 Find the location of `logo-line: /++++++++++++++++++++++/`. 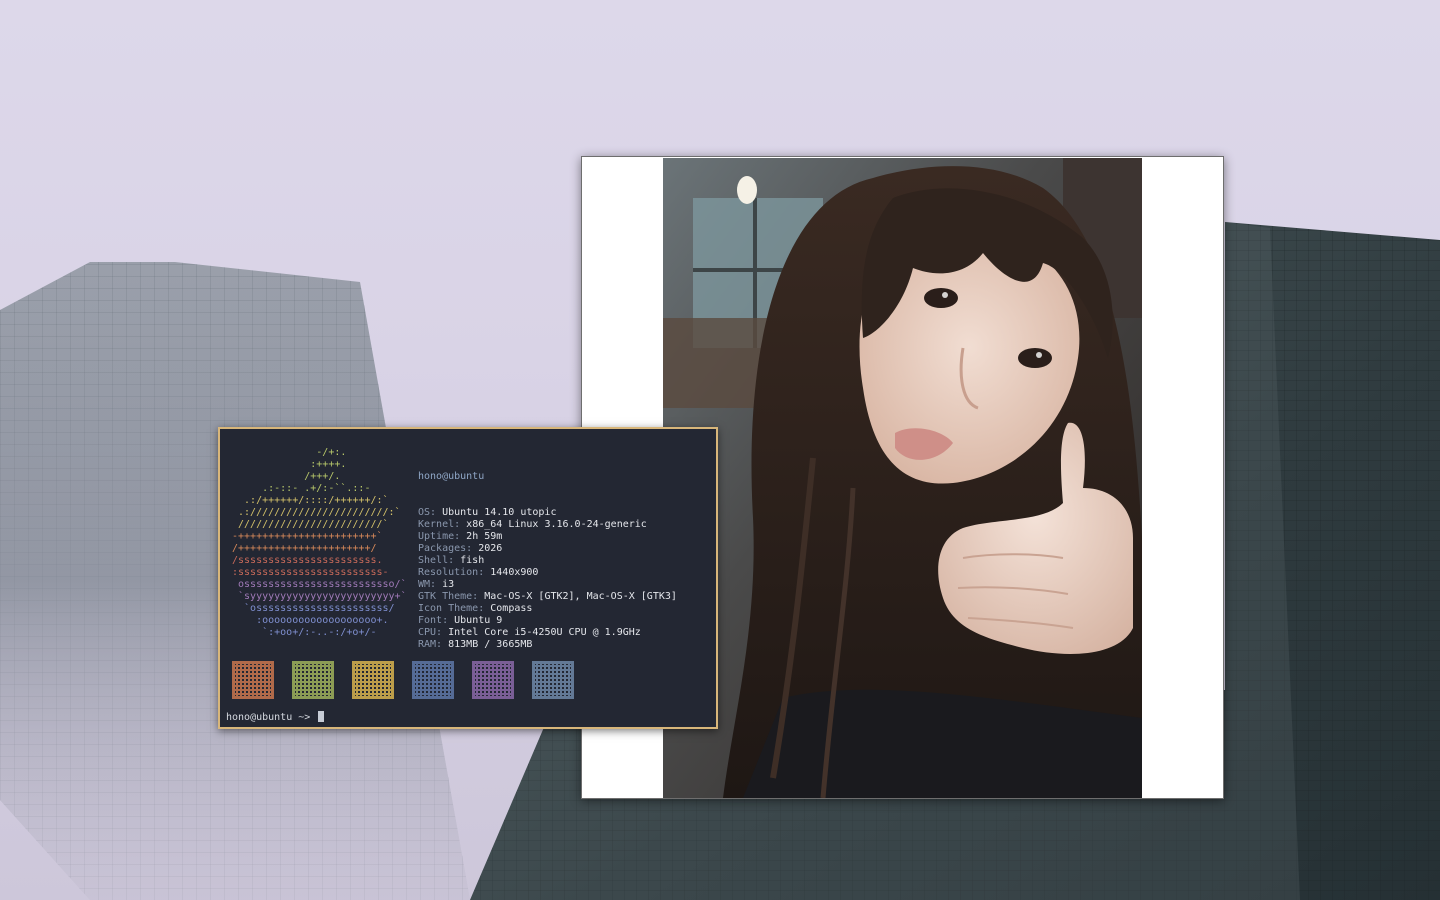

logo-line: /++++++++++++++++++++++/ is located at coordinates (304, 548).